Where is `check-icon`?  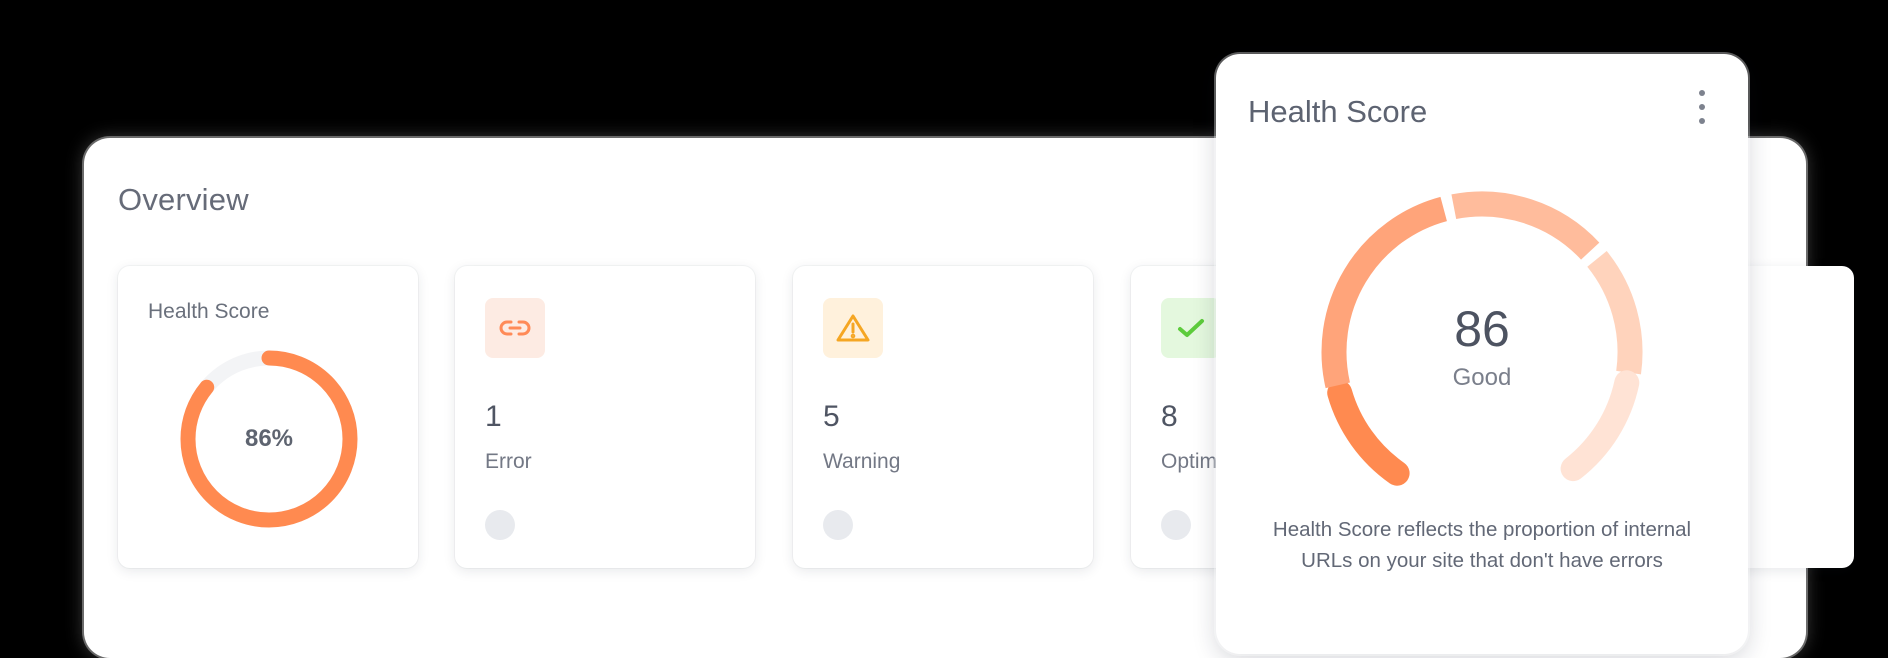 check-icon is located at coordinates (1191, 328).